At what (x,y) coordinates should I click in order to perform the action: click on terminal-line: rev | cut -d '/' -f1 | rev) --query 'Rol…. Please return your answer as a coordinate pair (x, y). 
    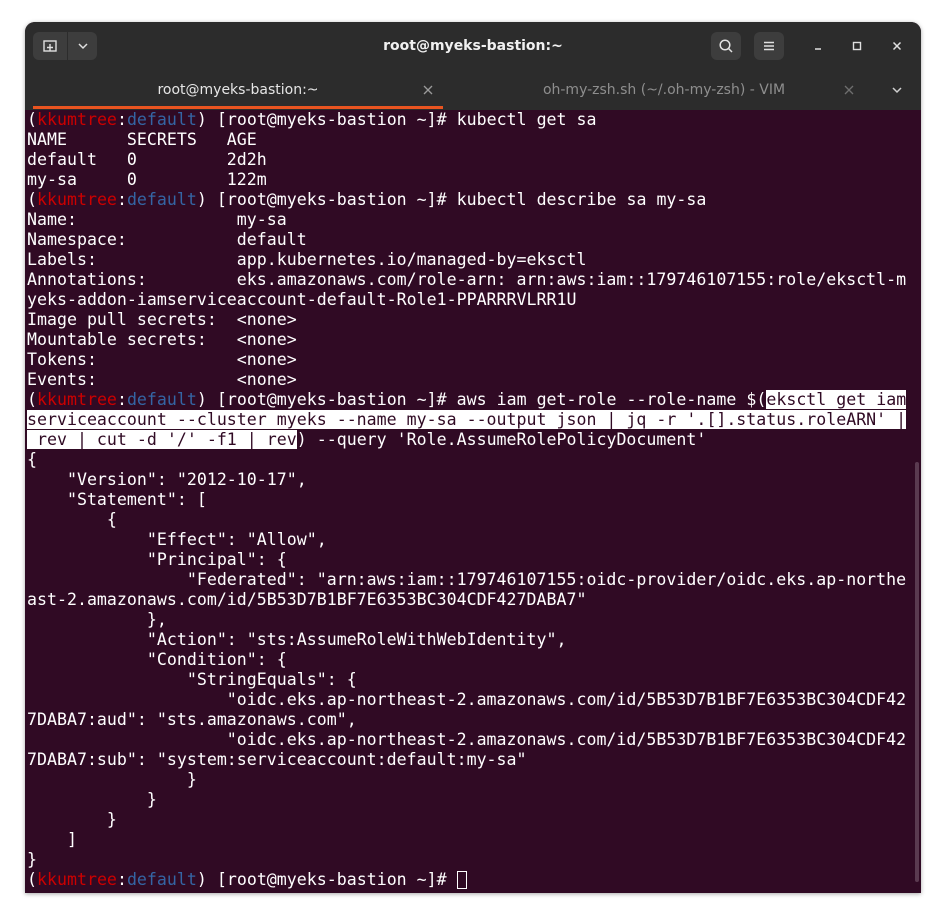
    Looking at the image, I should click on (472, 440).